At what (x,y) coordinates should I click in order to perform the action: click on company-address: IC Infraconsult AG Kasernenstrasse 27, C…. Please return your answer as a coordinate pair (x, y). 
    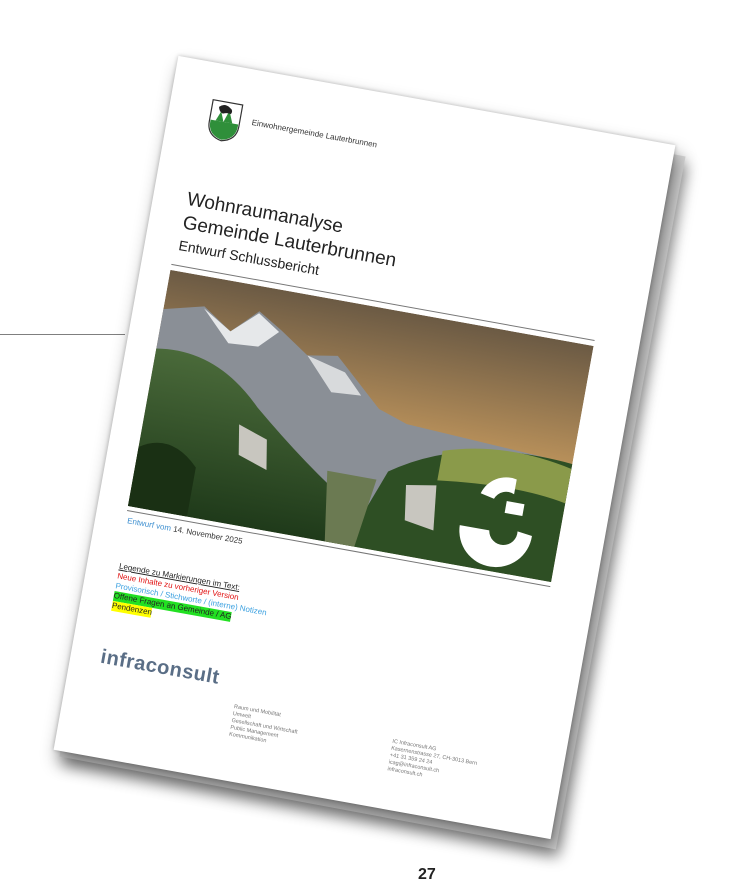
    Looking at the image, I should click on (433, 764).